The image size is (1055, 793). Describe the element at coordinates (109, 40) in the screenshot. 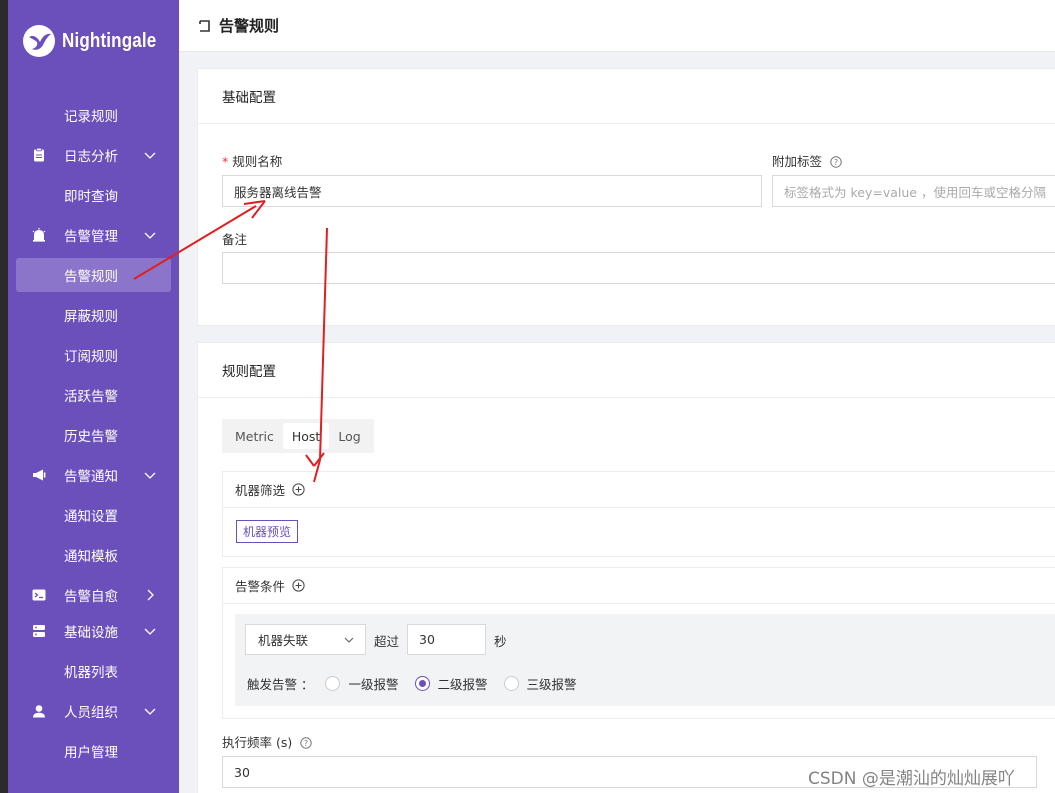

I see `brand-name: Nightingale` at that location.